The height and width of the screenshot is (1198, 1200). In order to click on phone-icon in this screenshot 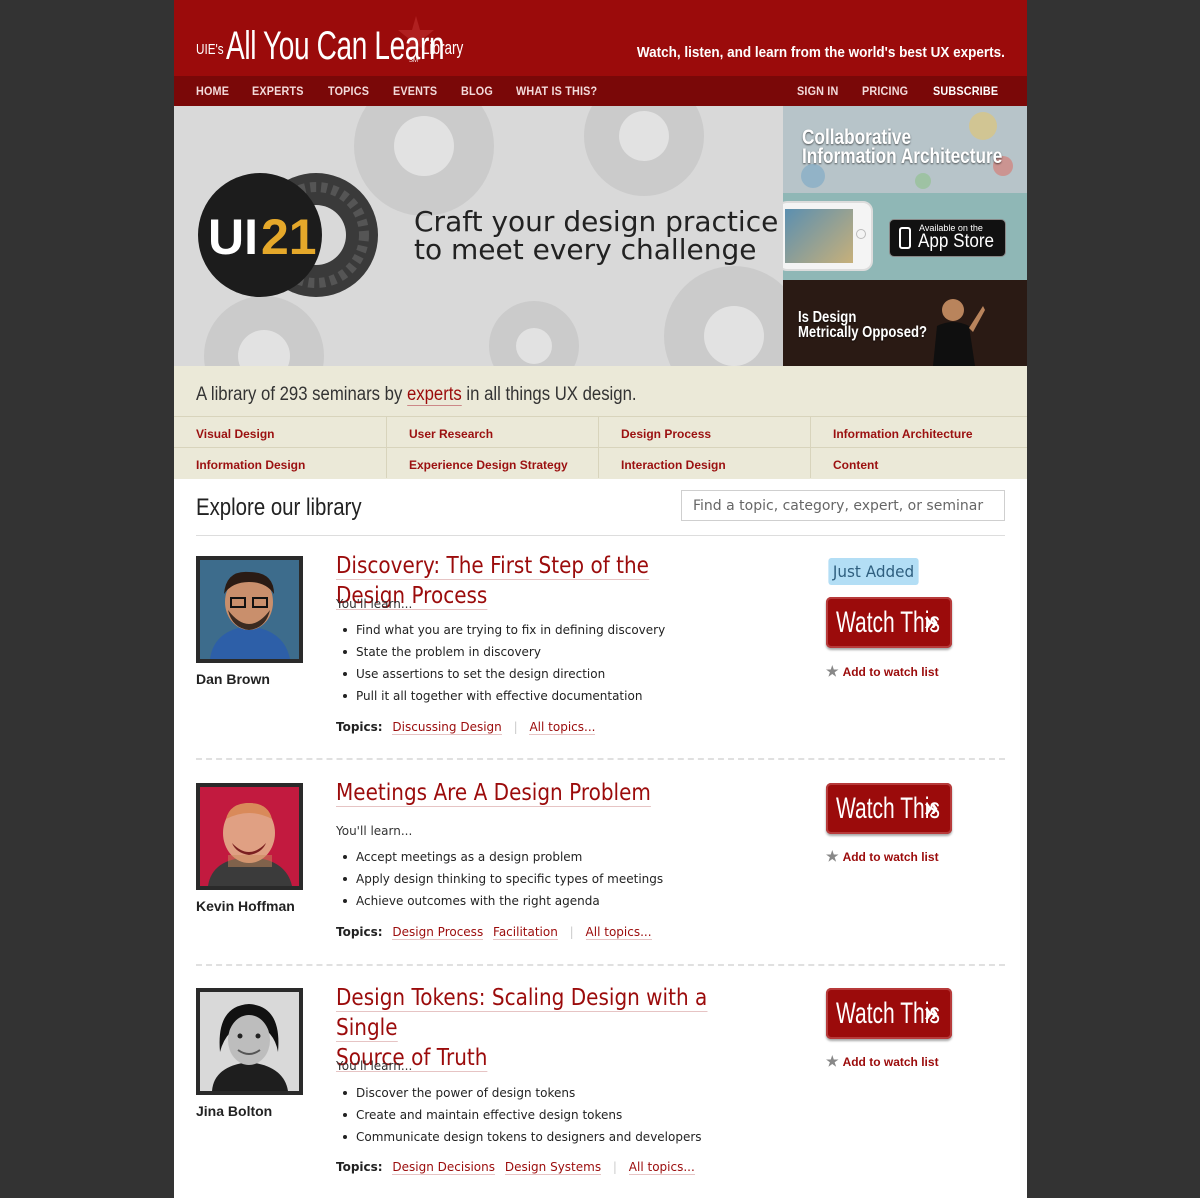, I will do `click(905, 238)`.